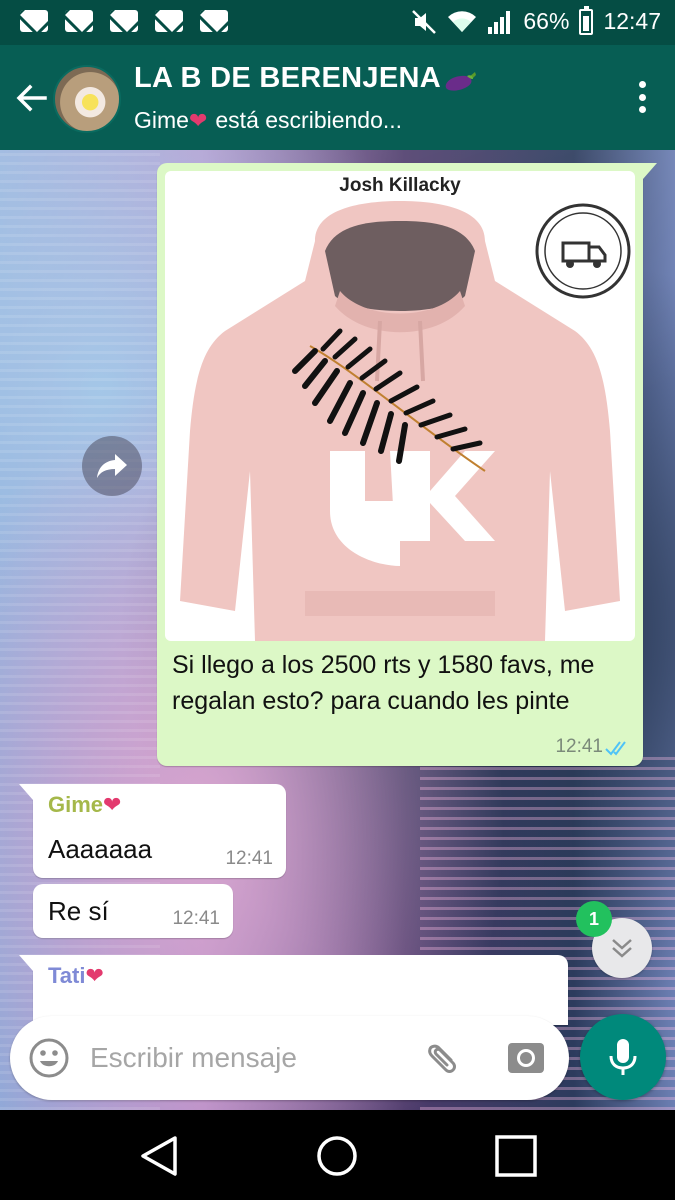 The width and height of the screenshot is (675, 1200). Describe the element at coordinates (462, 22) in the screenshot. I see `wifi-icon` at that location.